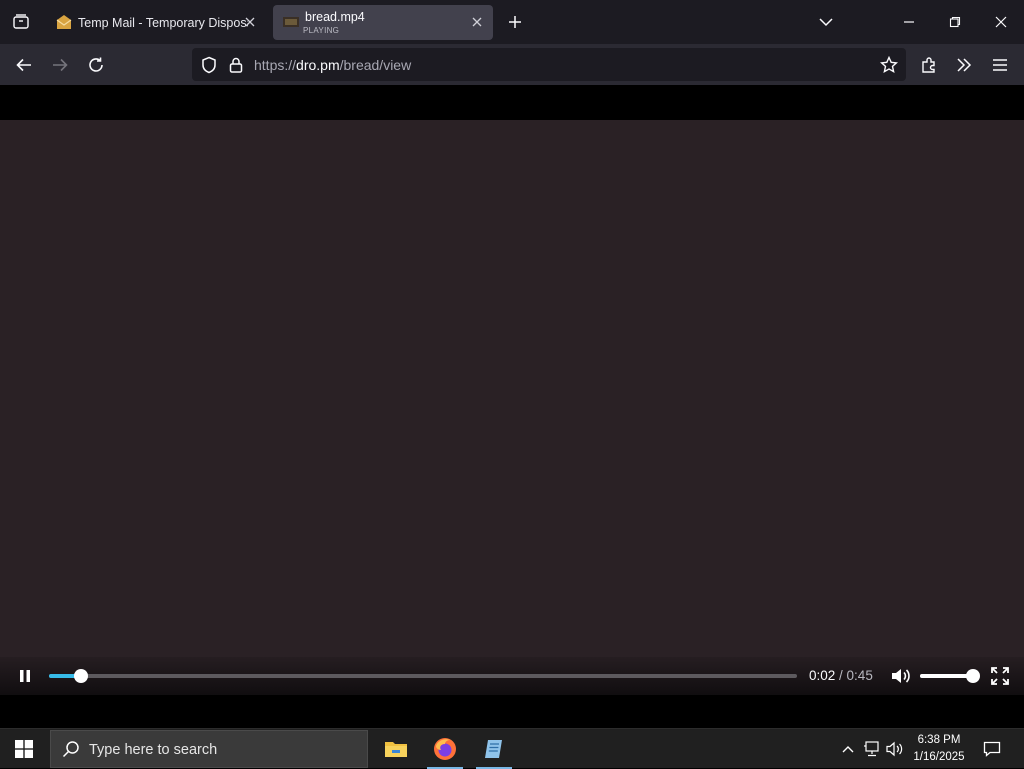 Image resolution: width=1024 pixels, height=769 pixels. What do you see at coordinates (383, 22) in the screenshot?
I see `tab-bread-mp4: bread.mp4 PLAYING` at bounding box center [383, 22].